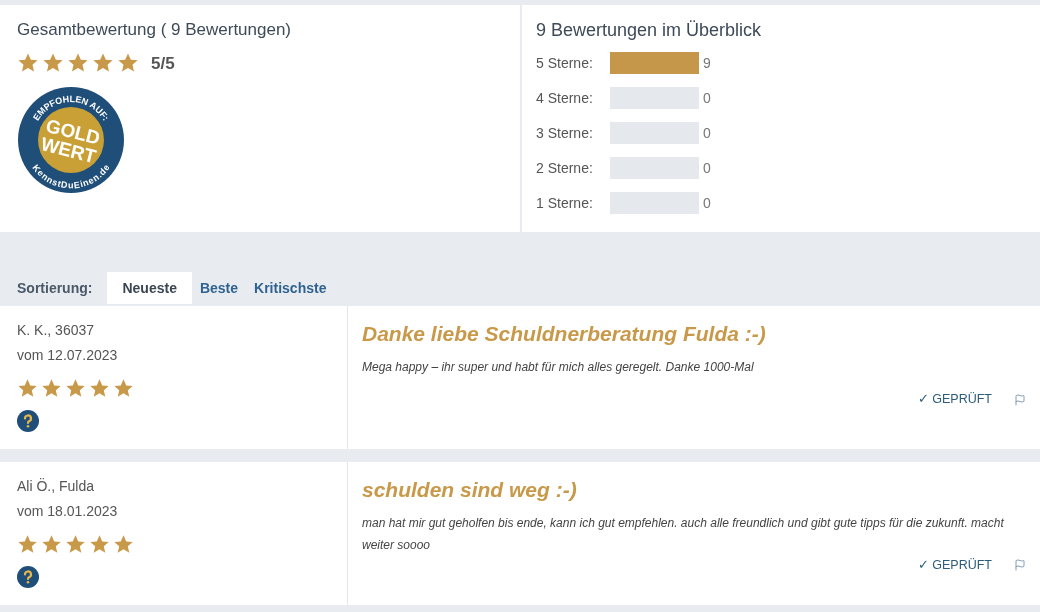 Image resolution: width=1040 pixels, height=612 pixels. I want to click on sort-tab: Beste, so click(219, 288).